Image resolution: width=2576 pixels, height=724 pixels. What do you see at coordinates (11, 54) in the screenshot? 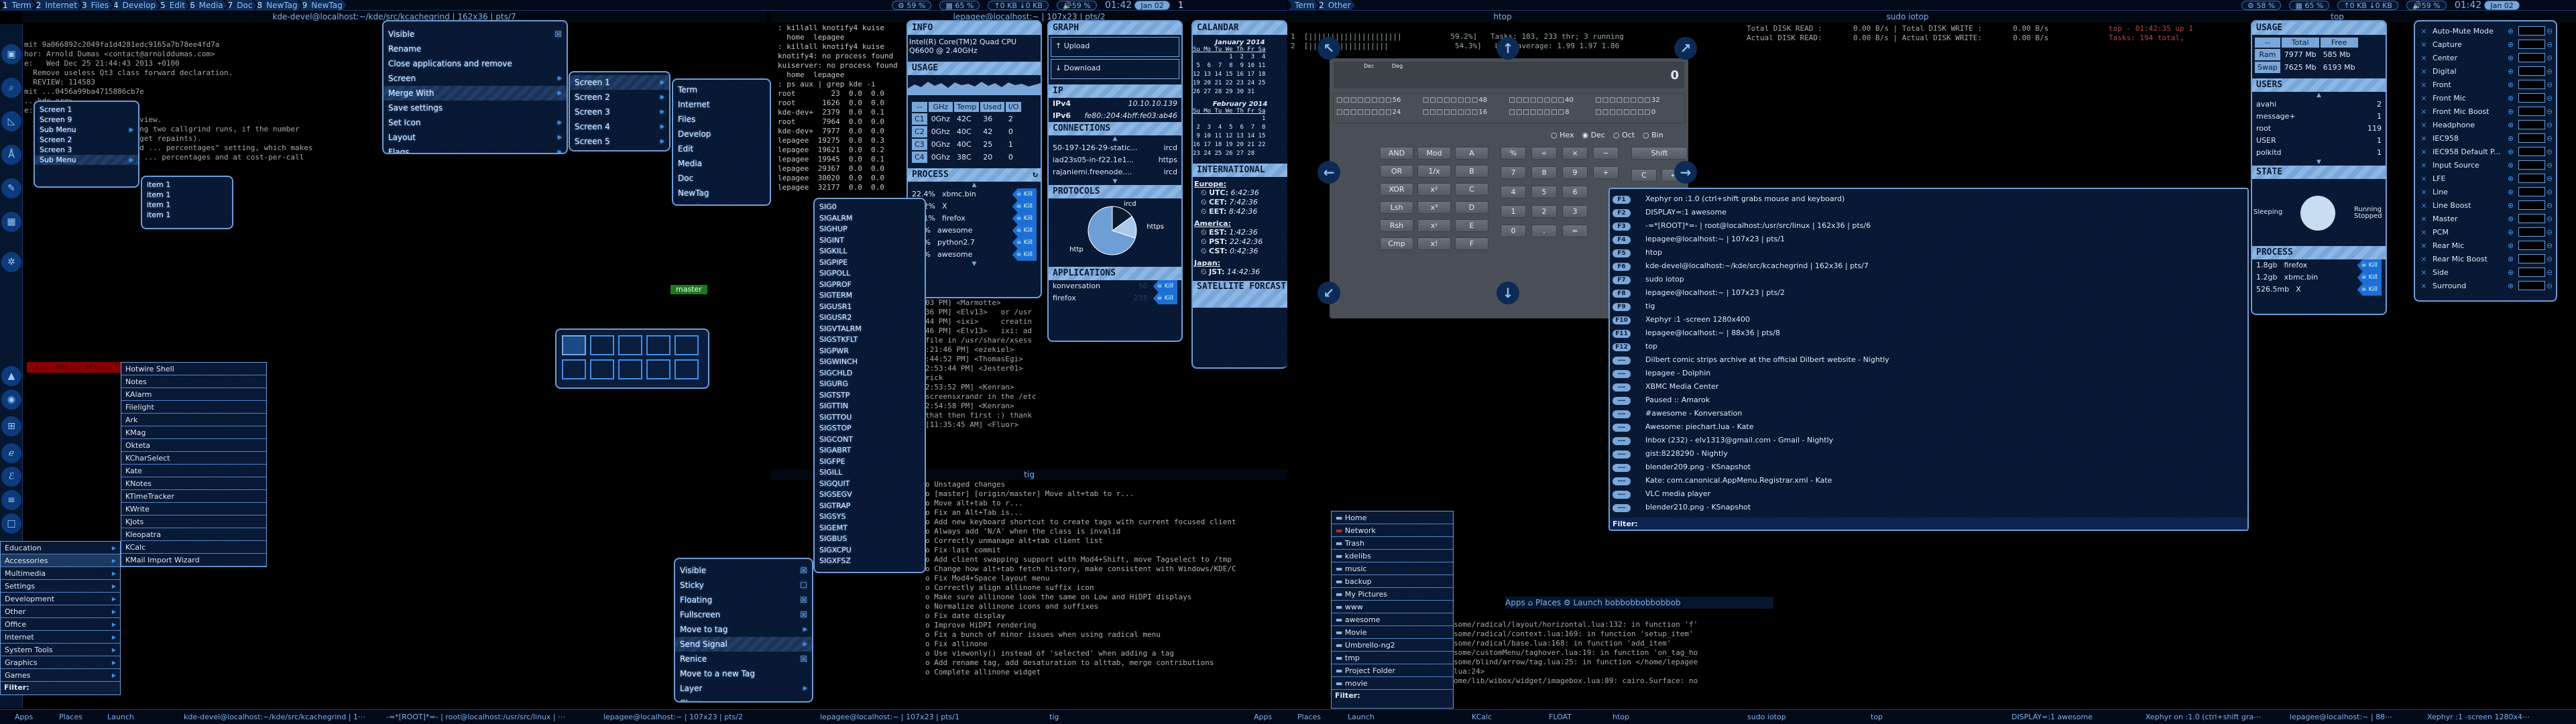
I see `terminal-icon: ▣` at bounding box center [11, 54].